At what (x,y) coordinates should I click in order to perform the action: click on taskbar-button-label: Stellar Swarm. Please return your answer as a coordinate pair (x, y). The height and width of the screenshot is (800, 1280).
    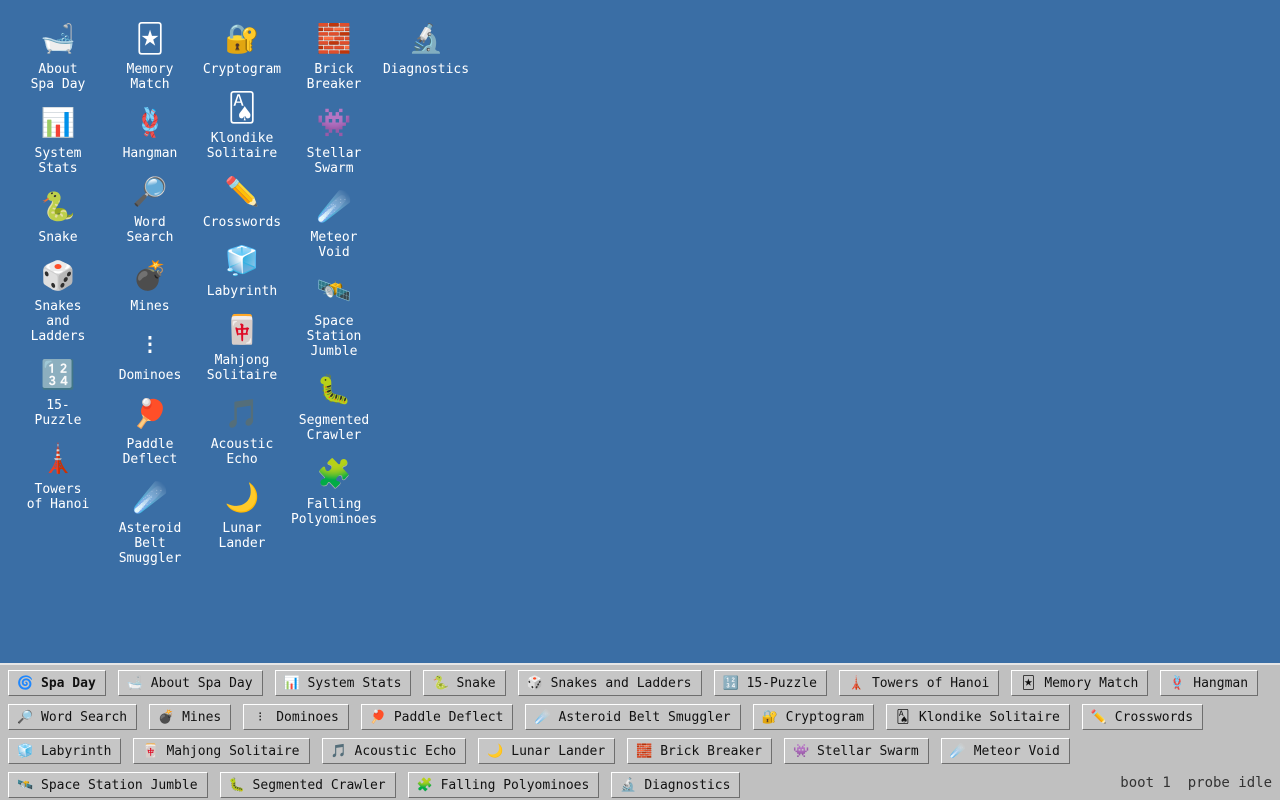
    Looking at the image, I should click on (867, 751).